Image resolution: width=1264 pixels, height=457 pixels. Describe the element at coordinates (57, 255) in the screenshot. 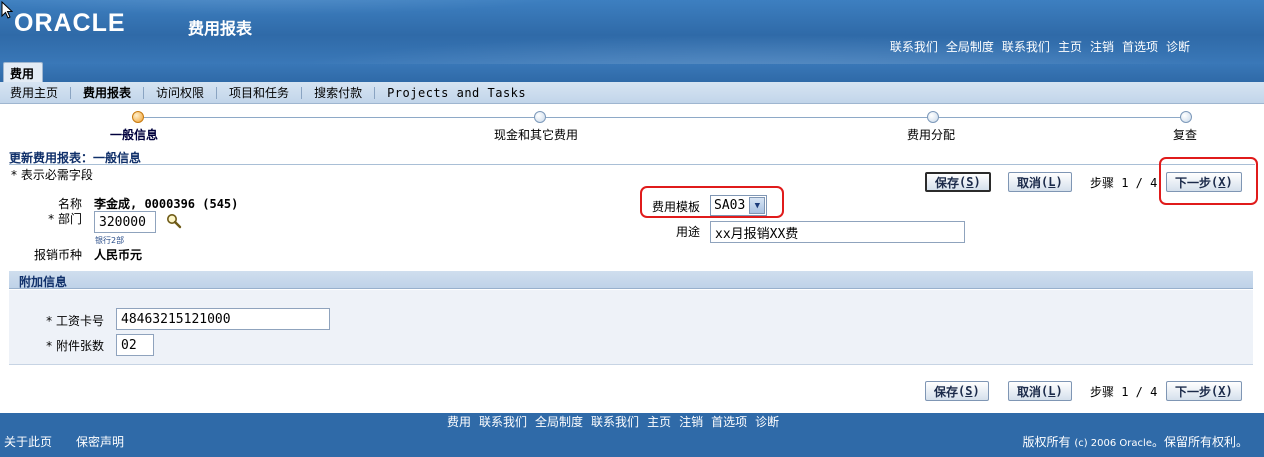

I see `currency-label: 报销币种` at that location.